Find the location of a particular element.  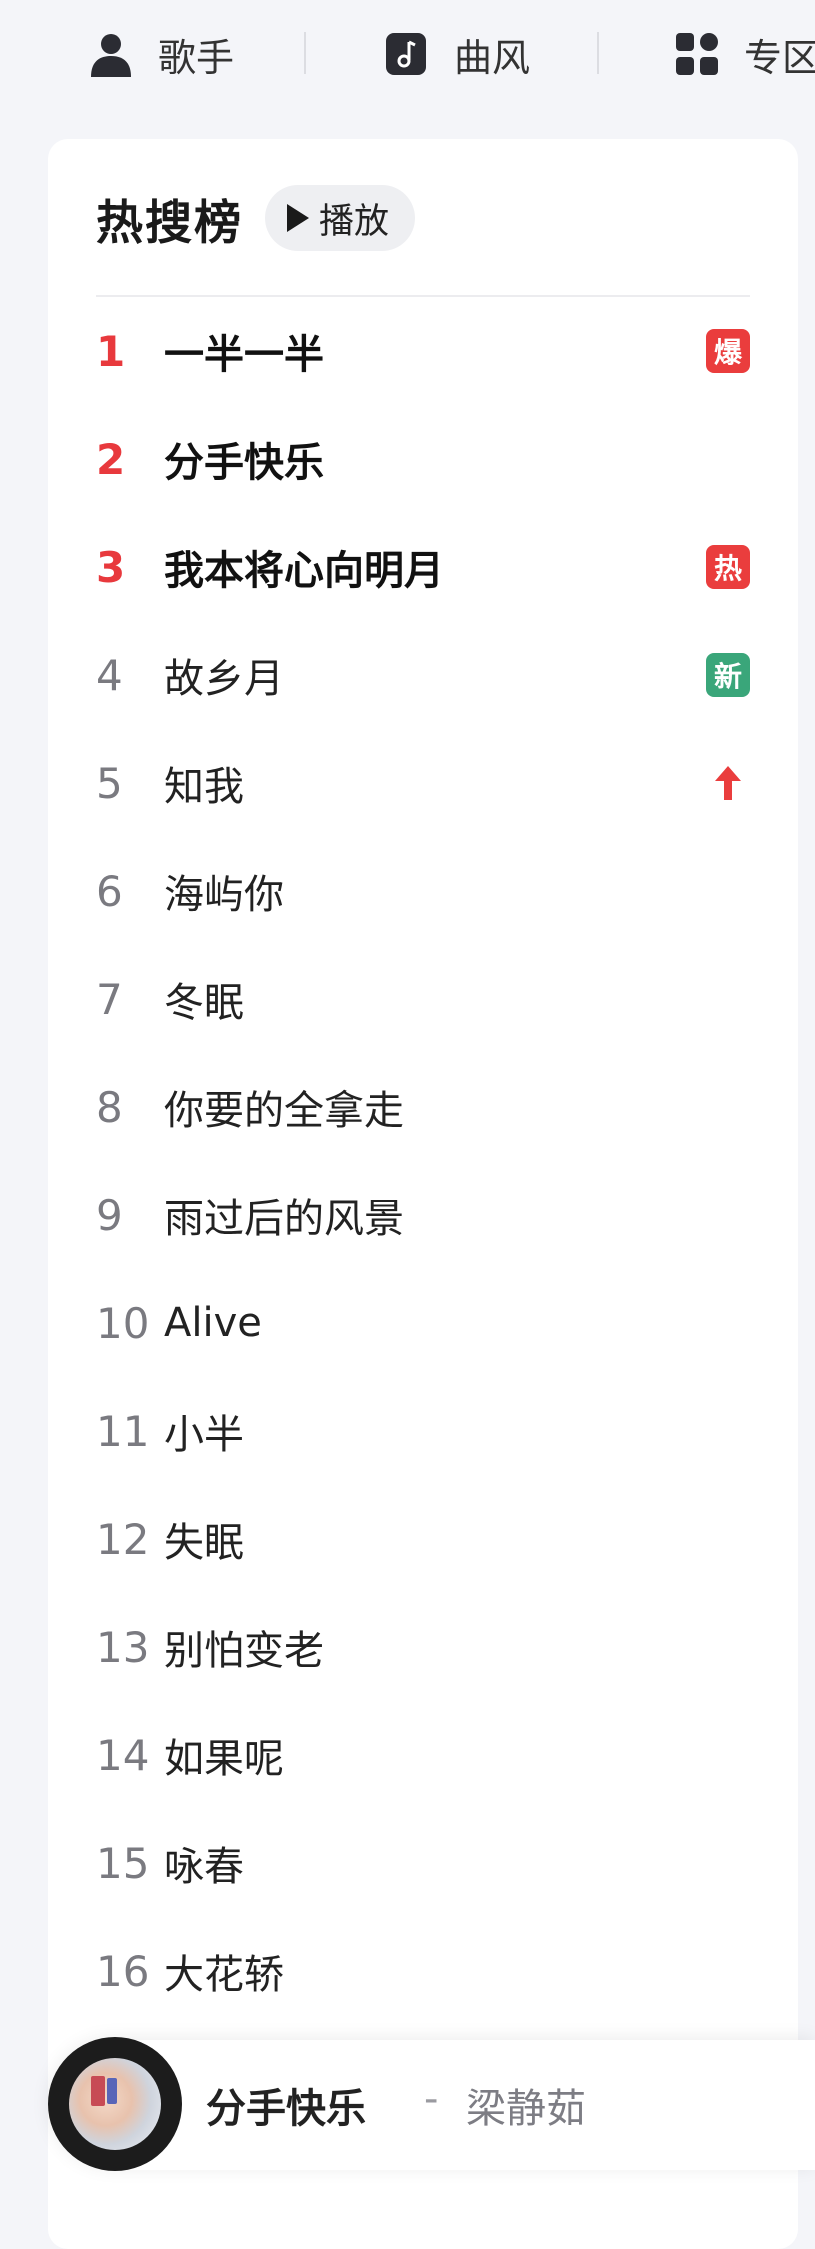

rank-number: 5 is located at coordinates (109, 783).